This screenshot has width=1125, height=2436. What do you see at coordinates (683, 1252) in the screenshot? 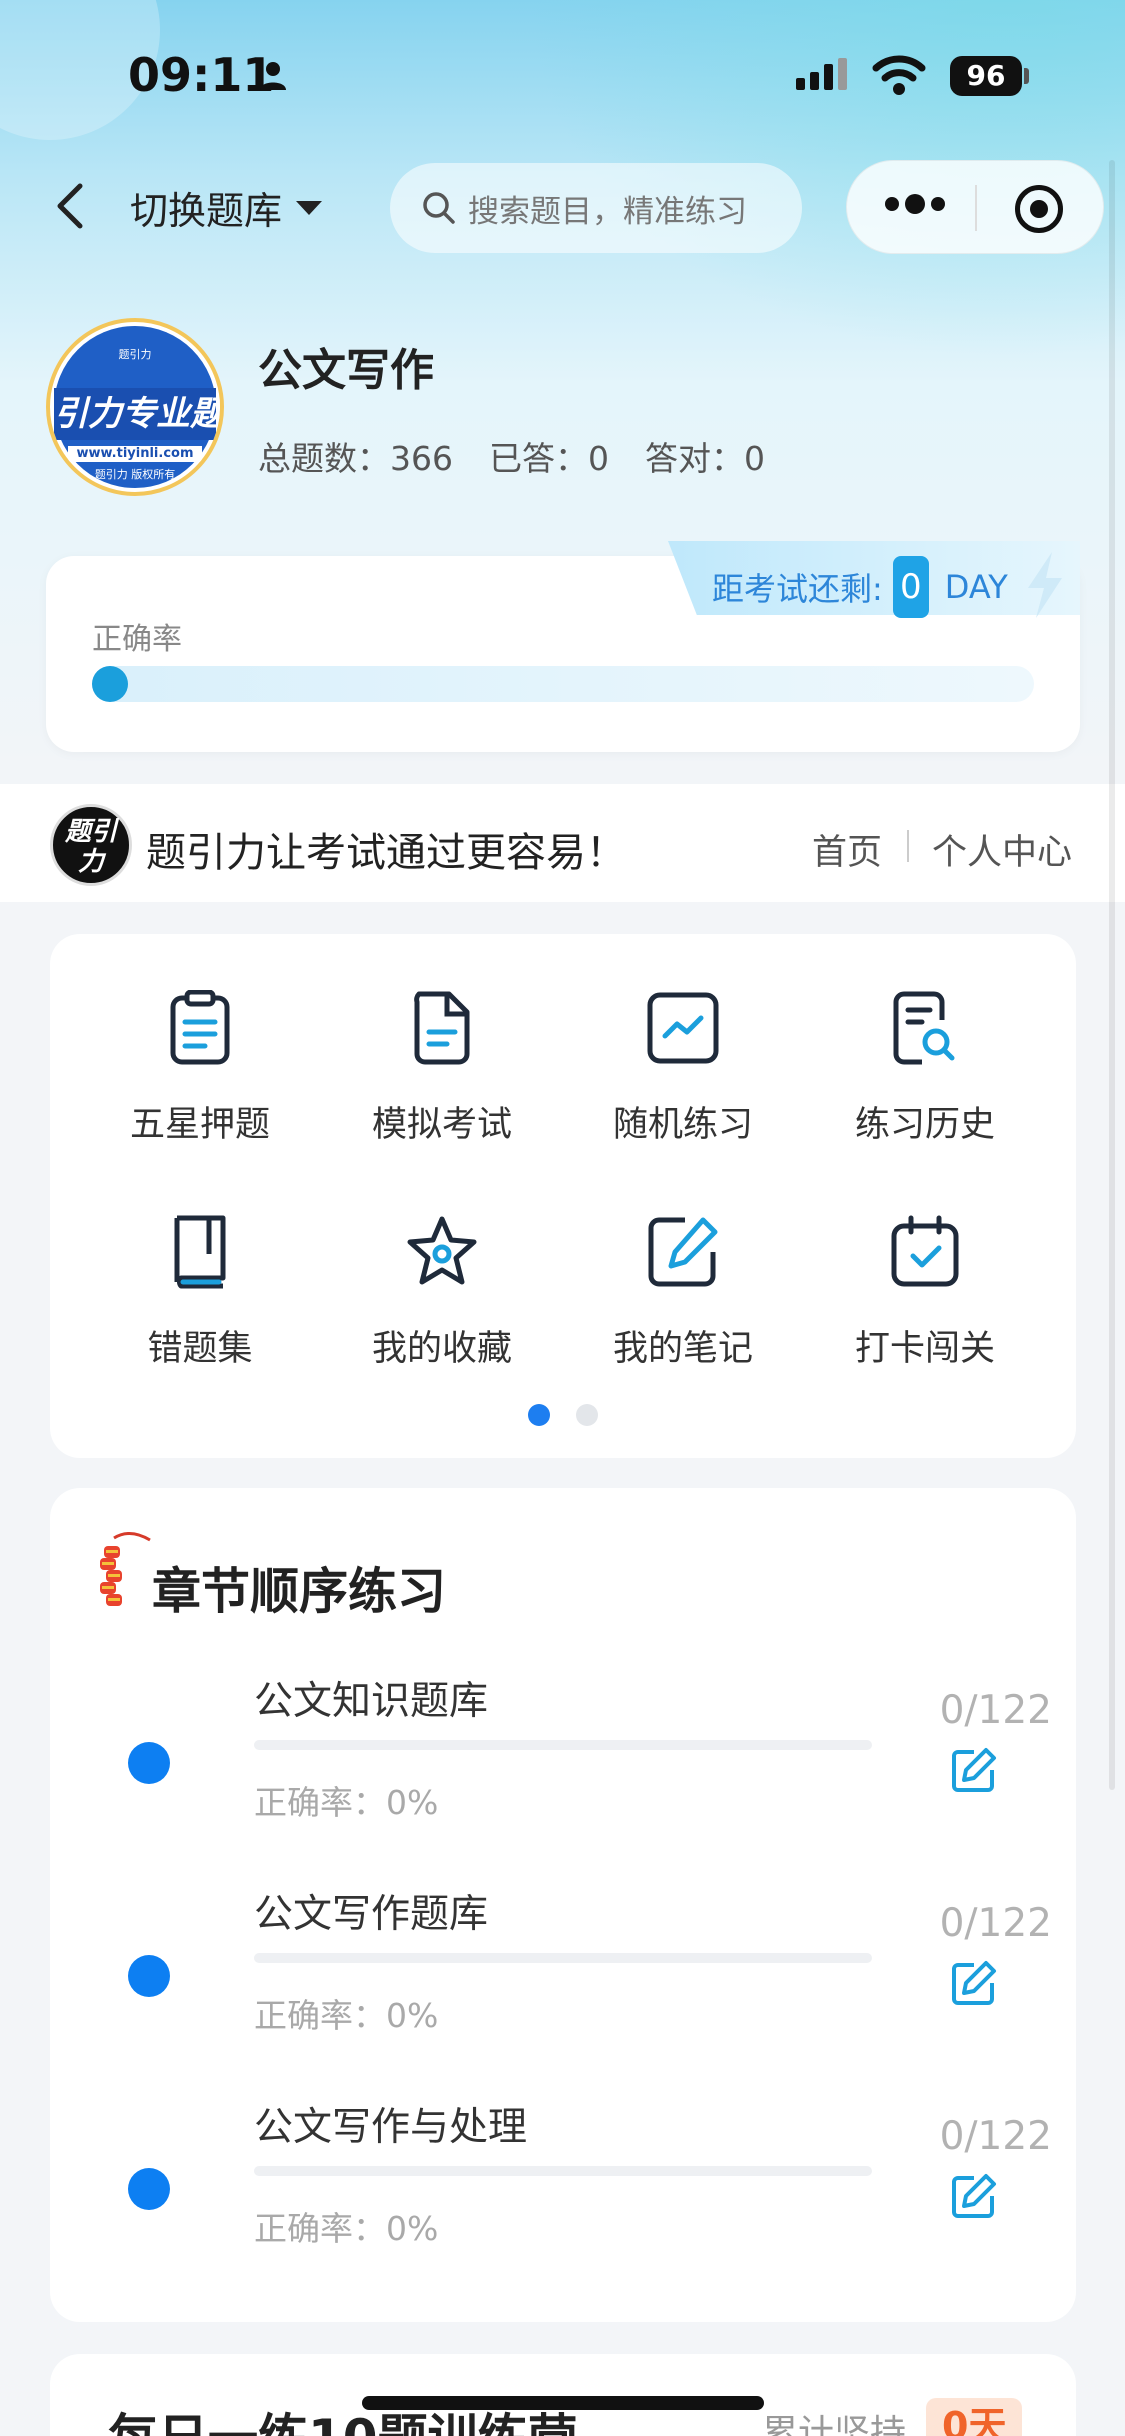
I see `note-edit-icon` at bounding box center [683, 1252].